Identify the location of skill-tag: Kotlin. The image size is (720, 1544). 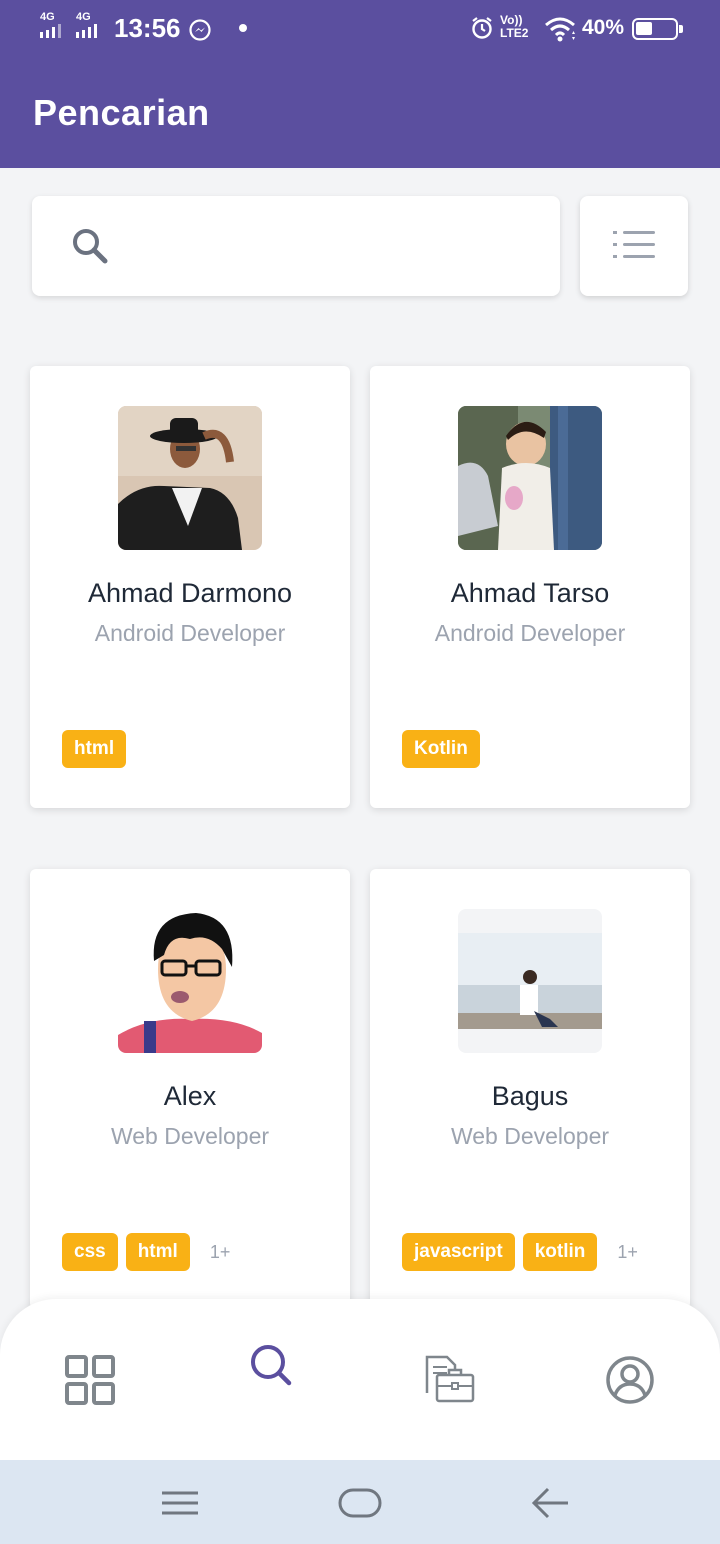
(441, 749).